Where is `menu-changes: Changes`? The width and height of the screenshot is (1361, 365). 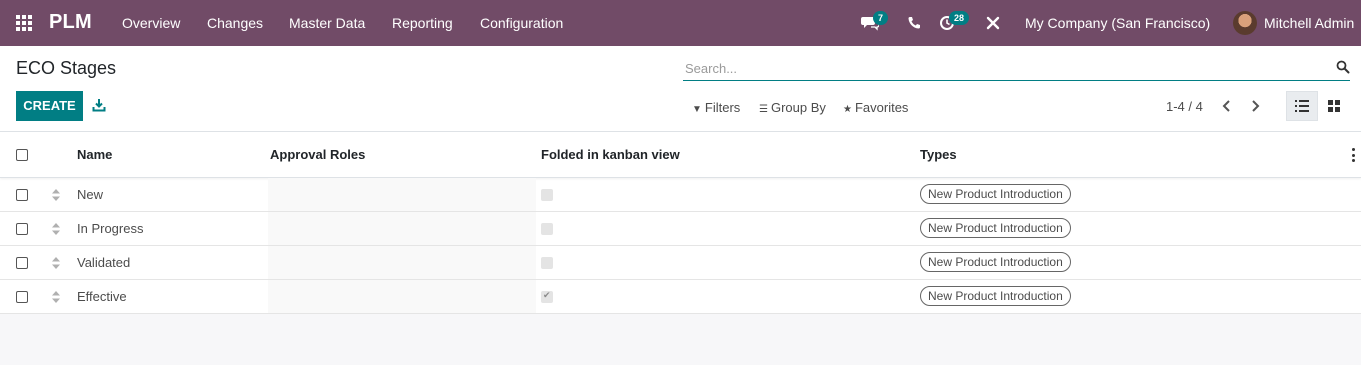 menu-changes: Changes is located at coordinates (235, 23).